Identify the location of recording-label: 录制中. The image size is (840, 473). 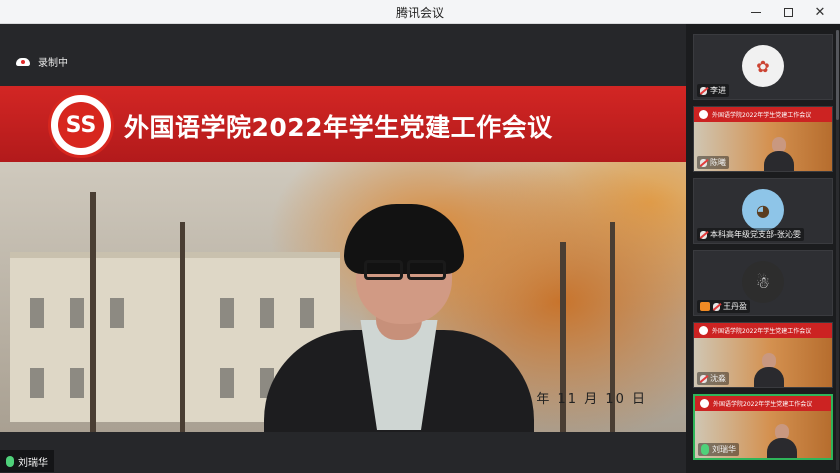
(53, 63).